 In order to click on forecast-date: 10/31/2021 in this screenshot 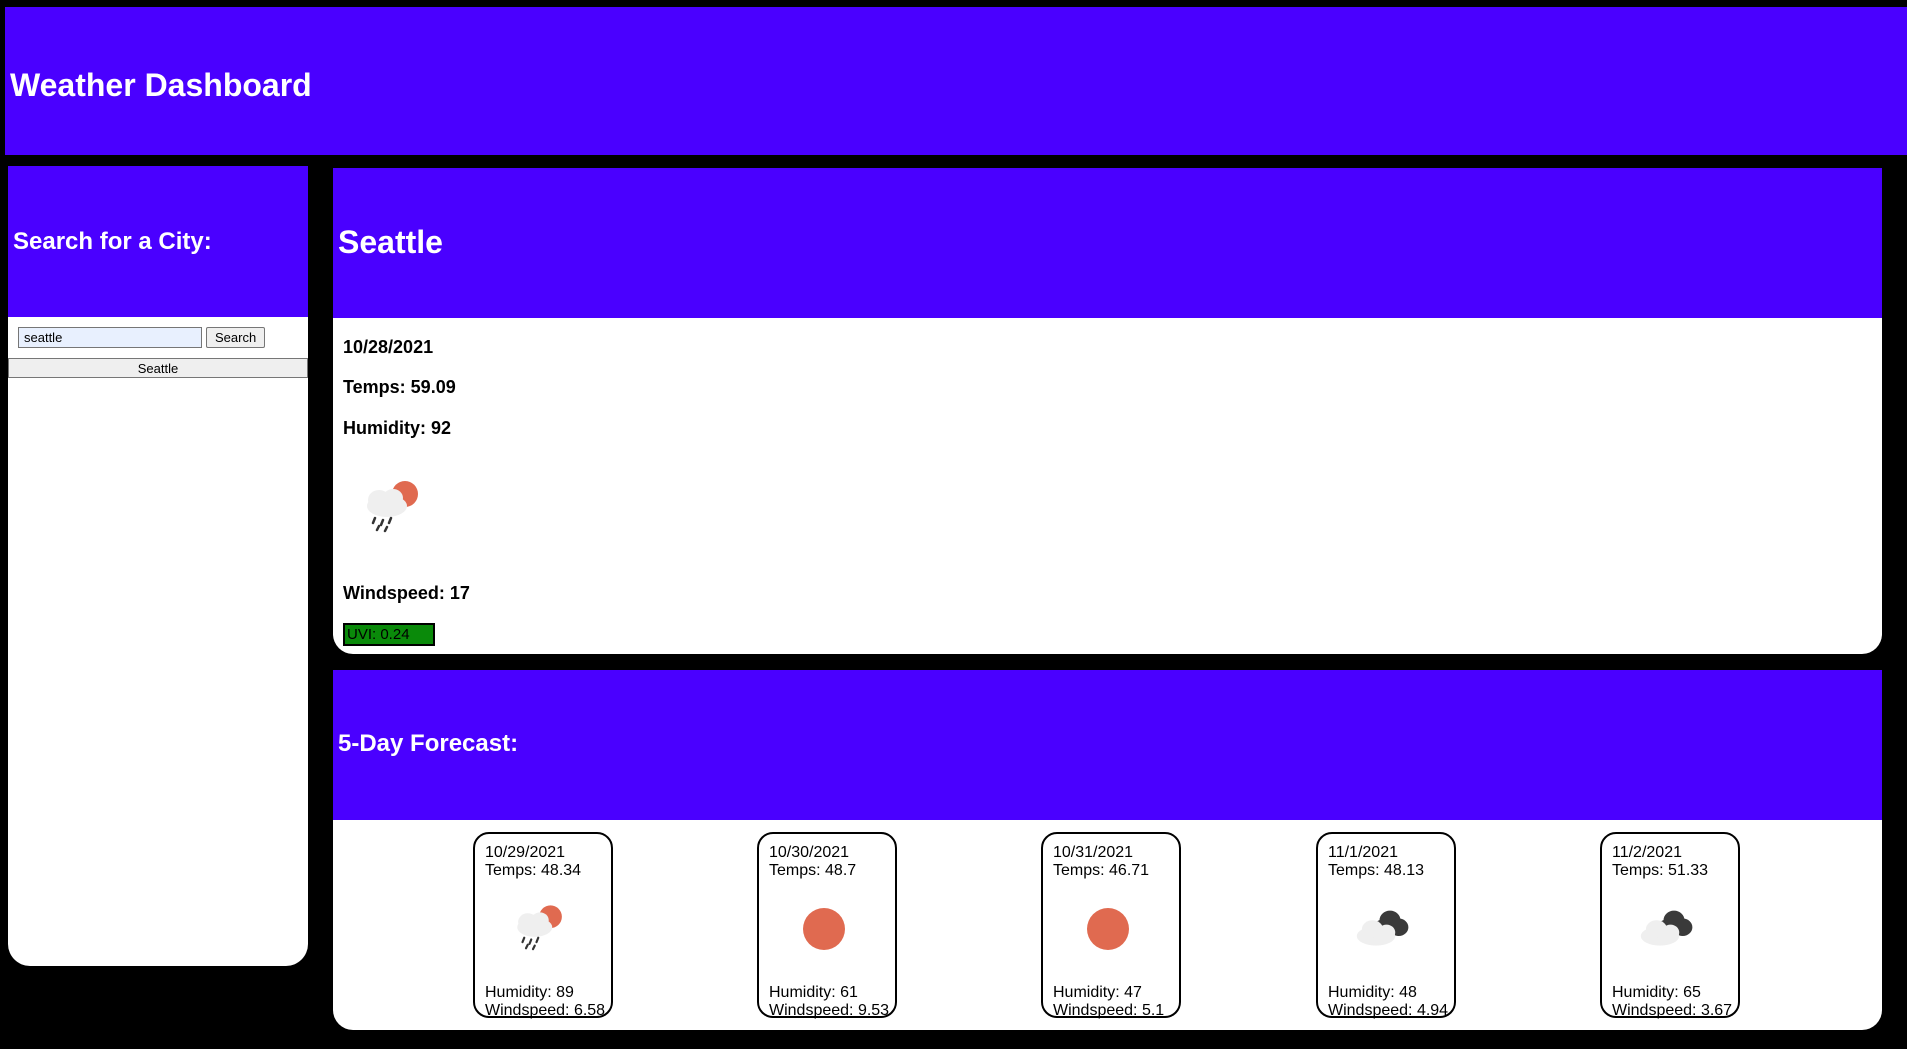, I will do `click(1093, 852)`.